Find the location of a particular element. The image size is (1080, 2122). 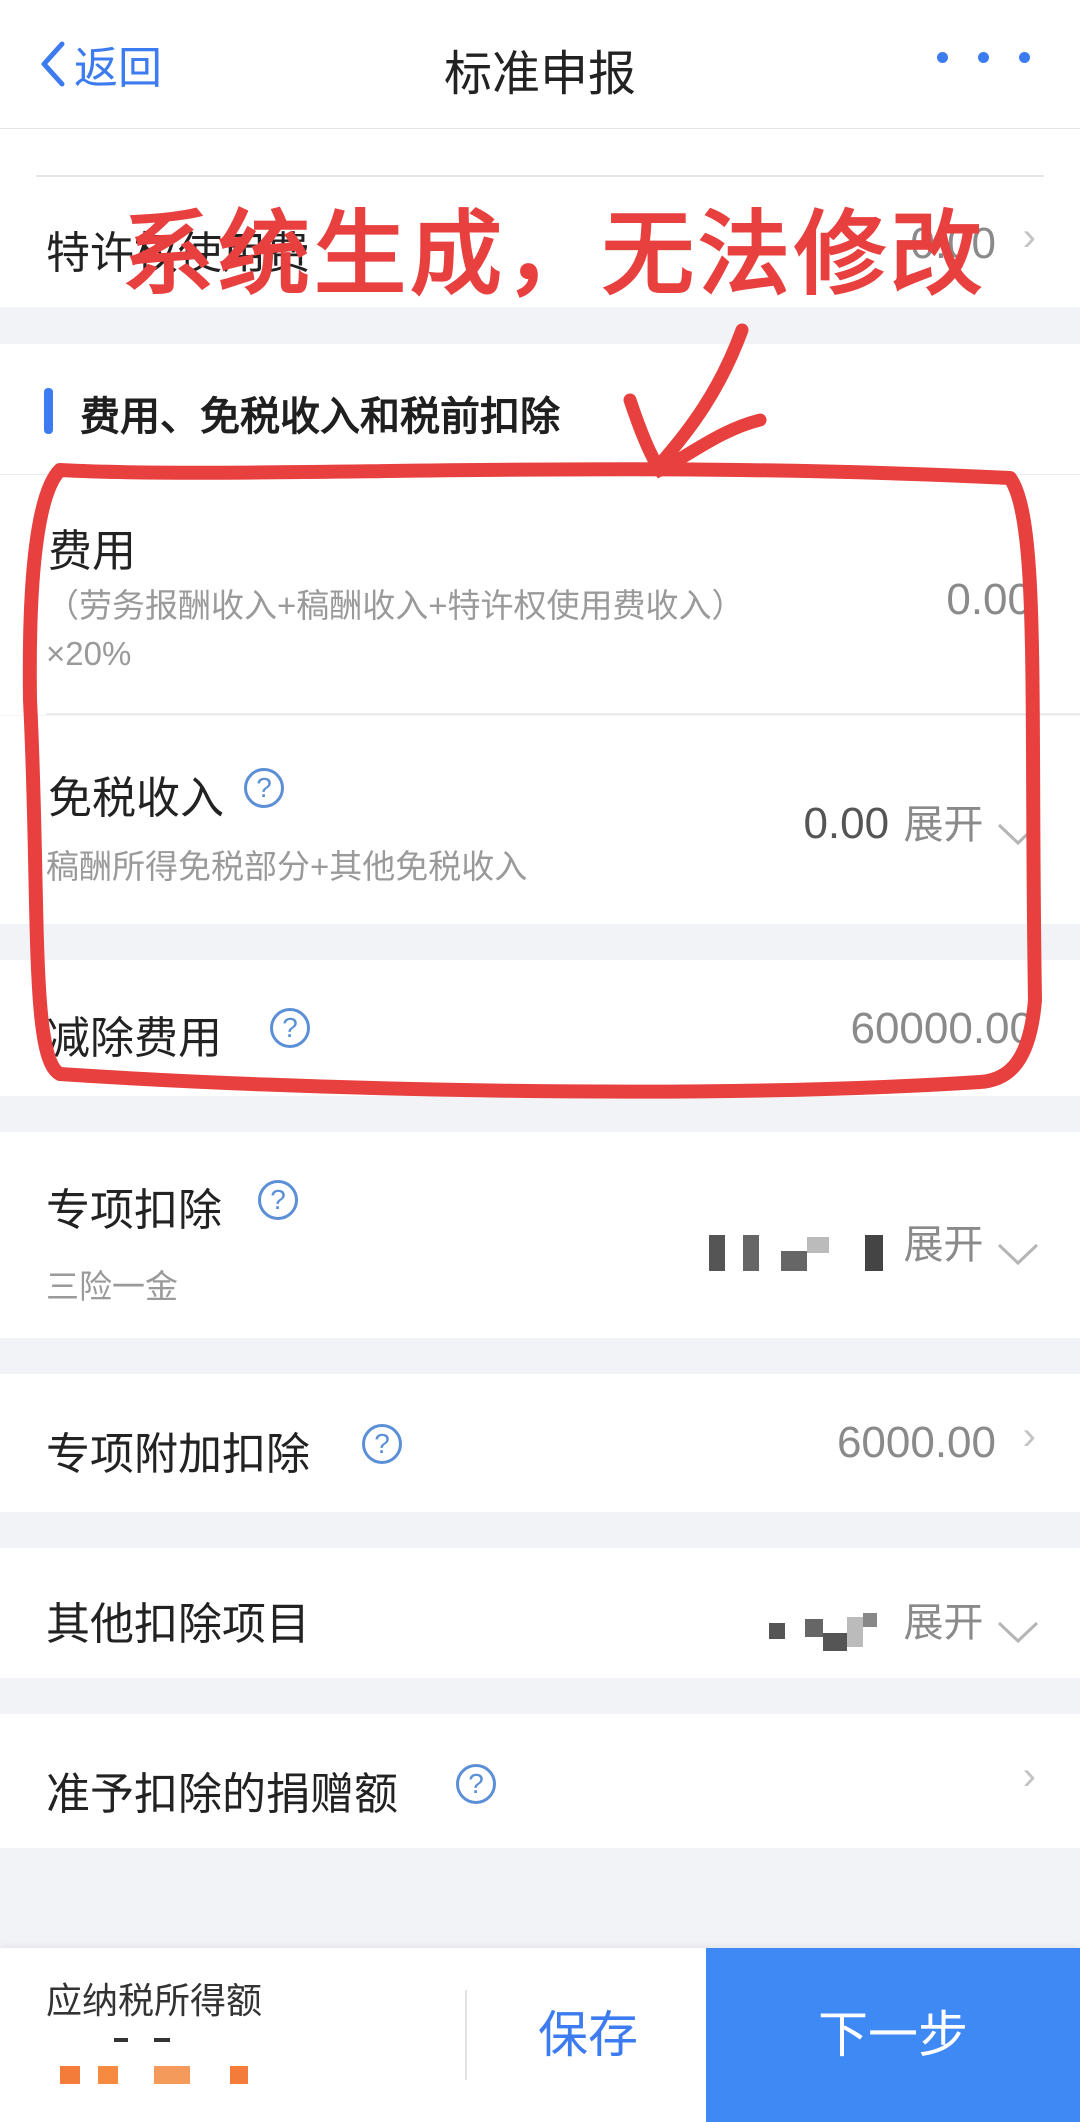

special-additional-row: 专项附加扣除 ? 6000.00 › is located at coordinates (540, 1443).